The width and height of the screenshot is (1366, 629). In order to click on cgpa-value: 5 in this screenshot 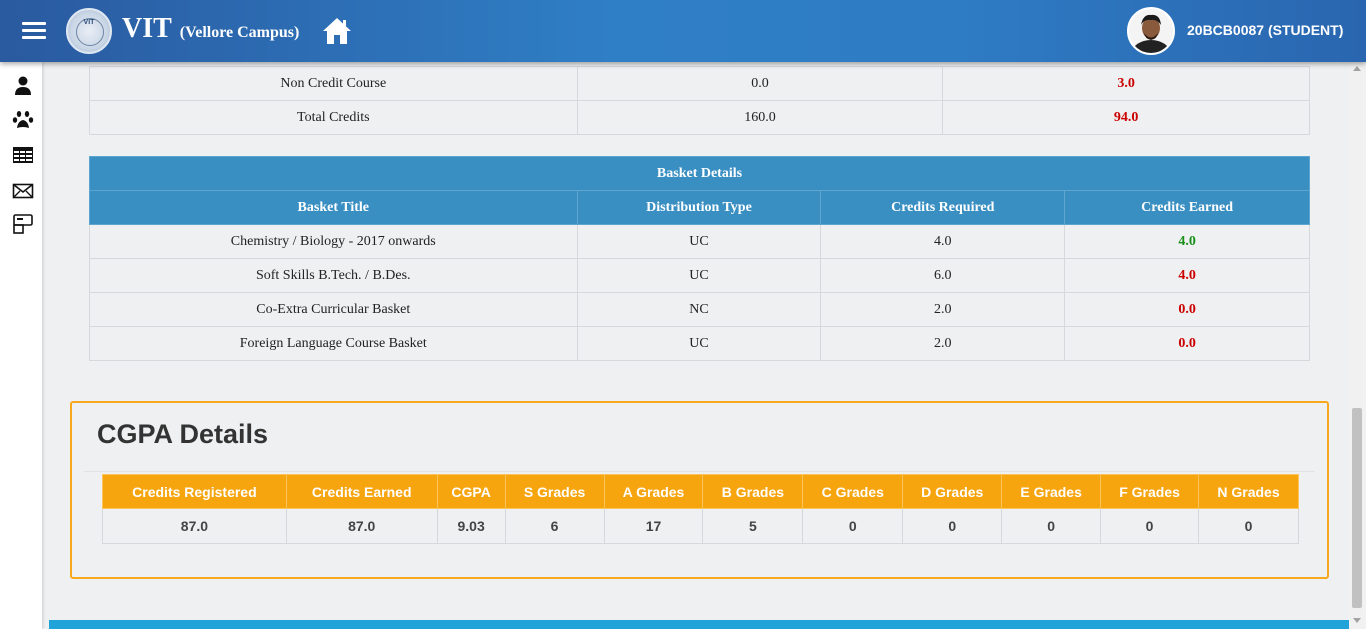, I will do `click(753, 526)`.